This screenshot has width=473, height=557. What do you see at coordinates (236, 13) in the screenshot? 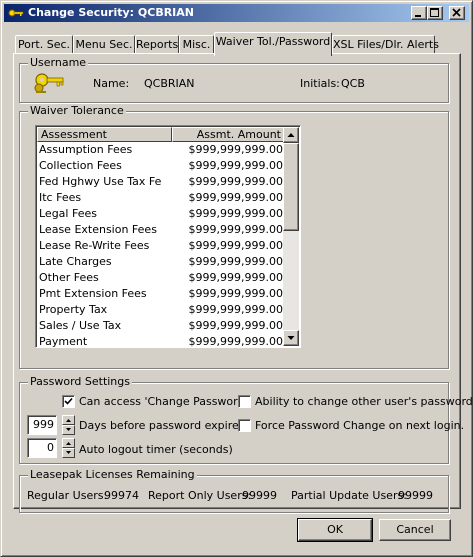
I see `title-bar: Change Security: QCBRIAN` at bounding box center [236, 13].